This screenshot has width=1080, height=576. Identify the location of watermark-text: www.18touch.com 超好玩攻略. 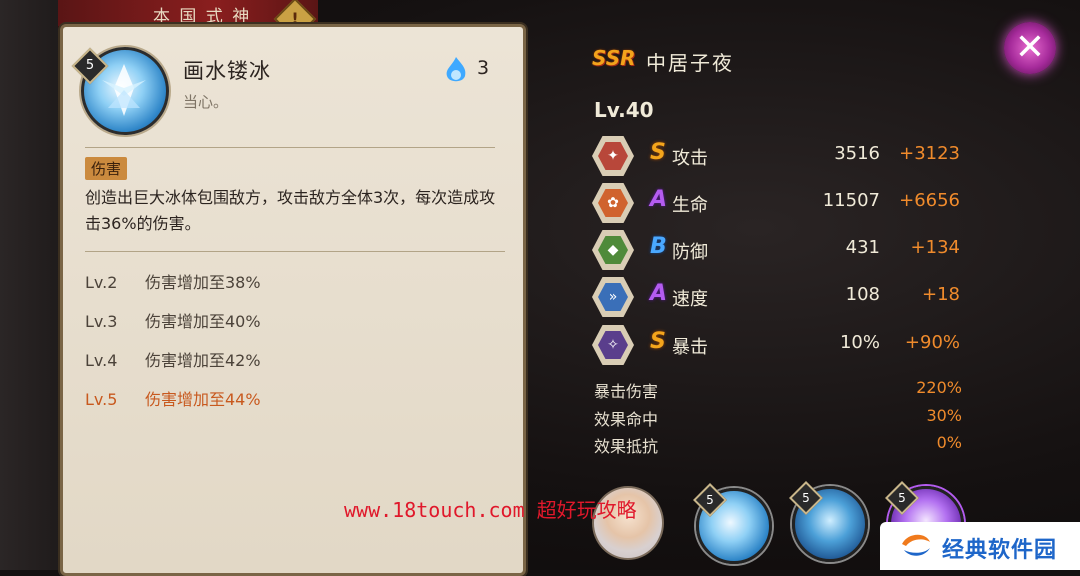
(490, 510).